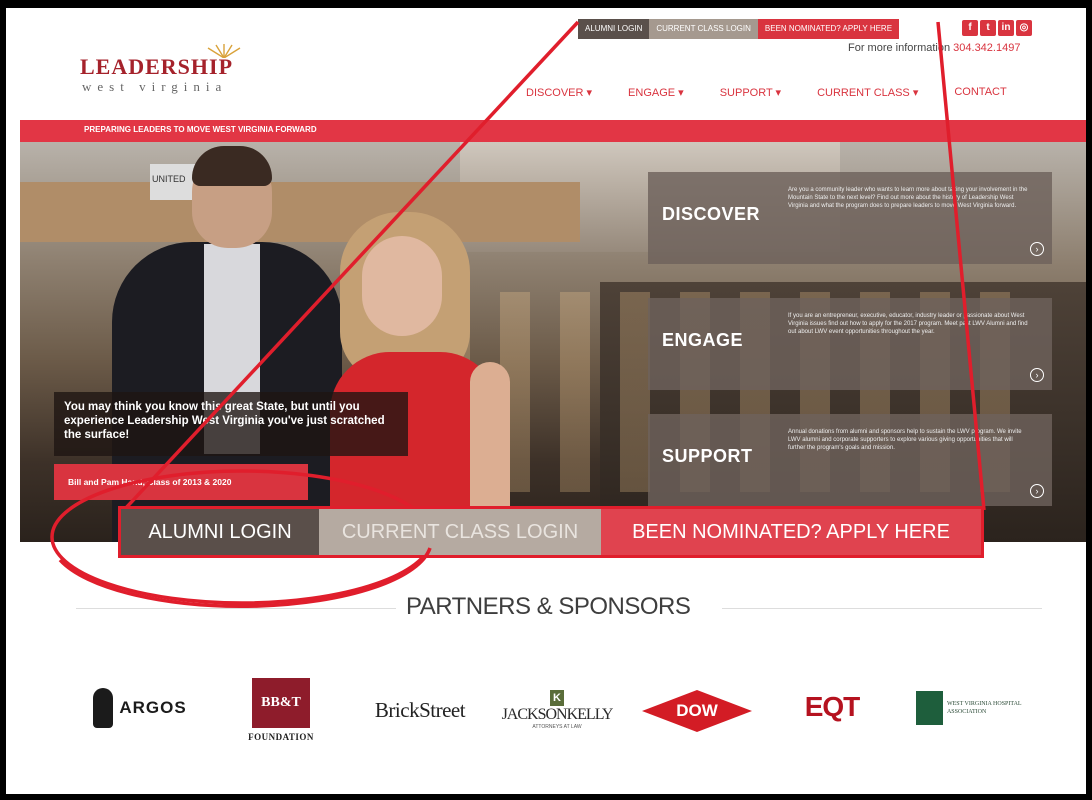  Describe the element at coordinates (1024, 28) in the screenshot. I see `instagram-icon: ◎` at that location.